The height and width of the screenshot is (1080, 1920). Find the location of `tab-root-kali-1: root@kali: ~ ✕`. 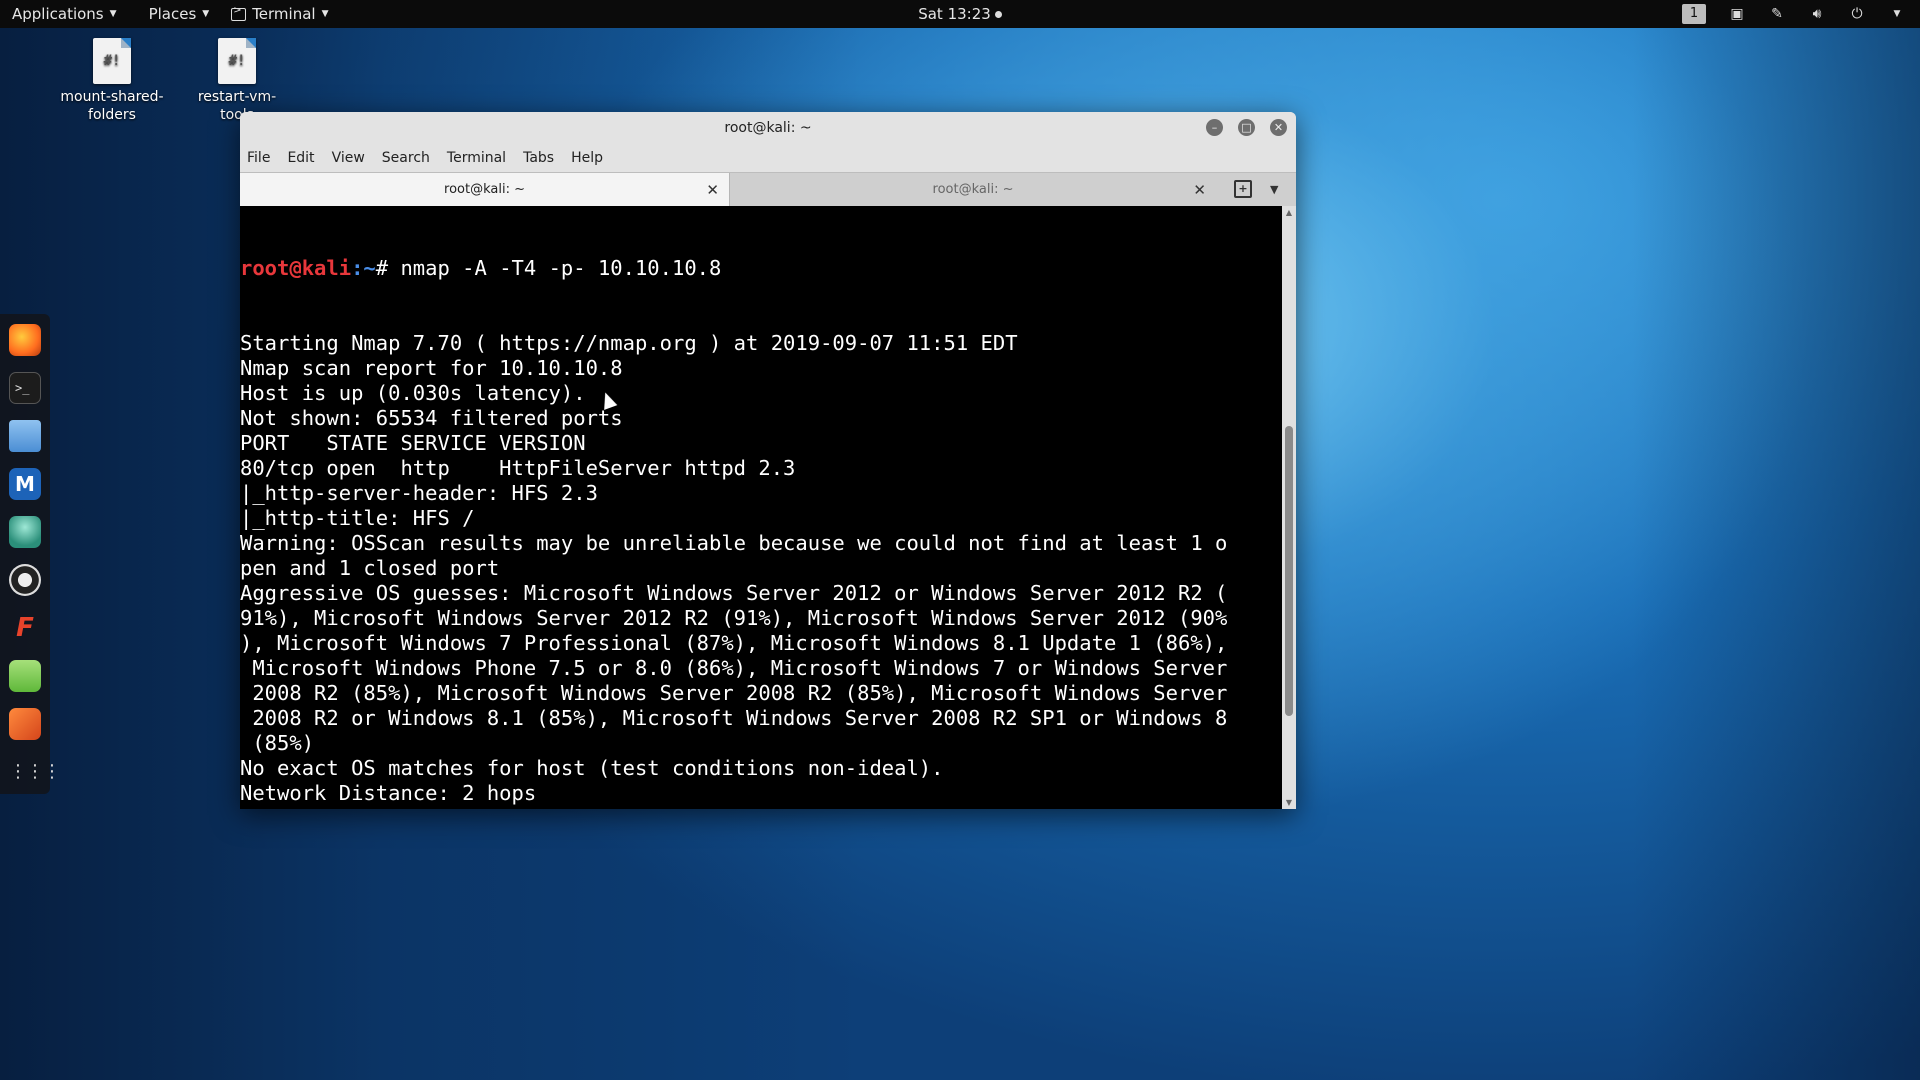

tab-root-kali-1: root@kali: ~ ✕ is located at coordinates (485, 190).